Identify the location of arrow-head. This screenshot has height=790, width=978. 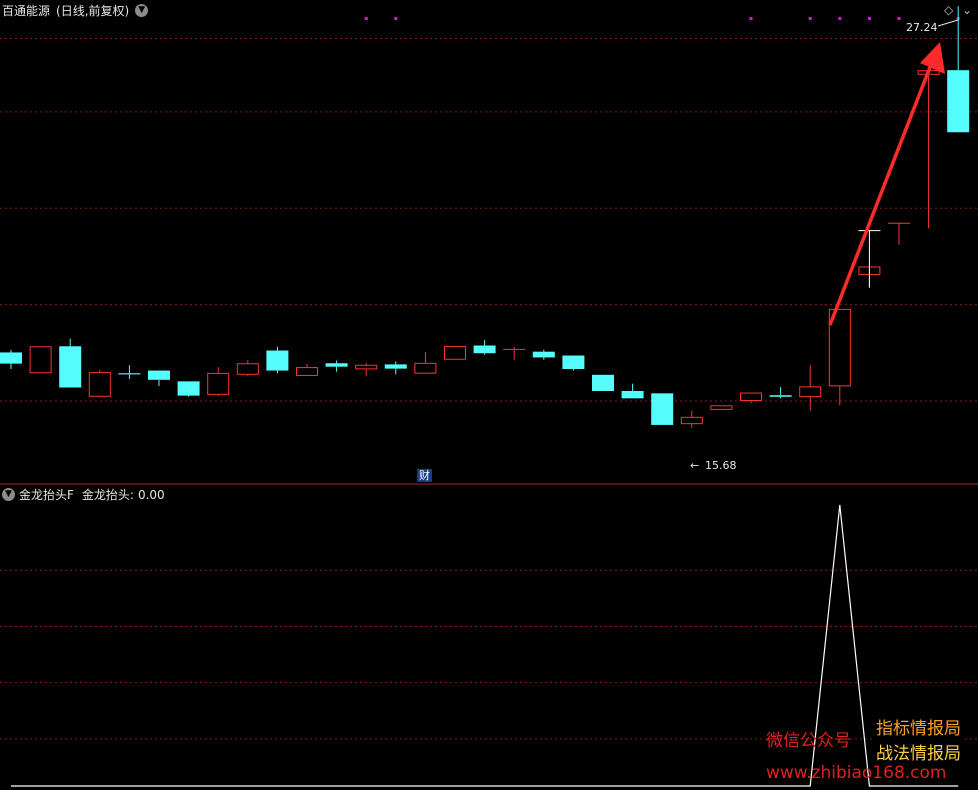
(932, 58).